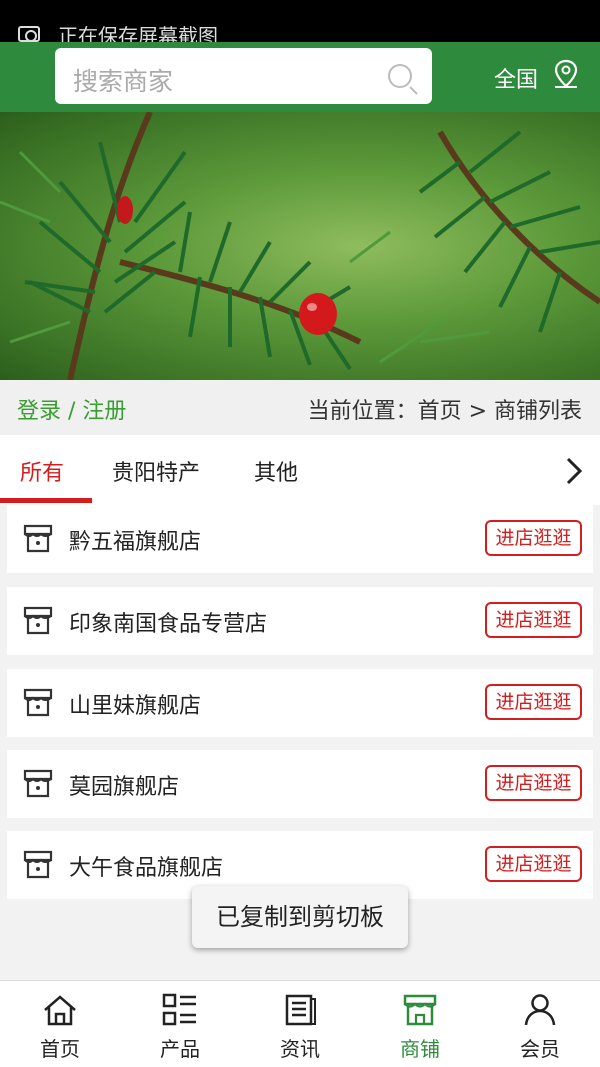  Describe the element at coordinates (574, 471) in the screenshot. I see `chevron-right-icon` at that location.